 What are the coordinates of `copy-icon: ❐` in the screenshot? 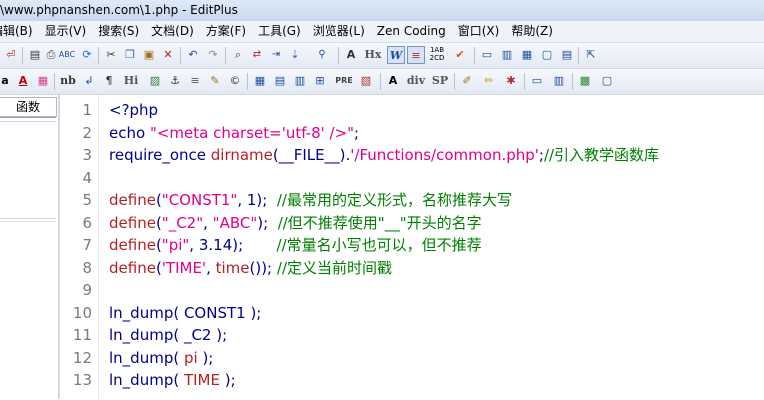 It's located at (130, 55).